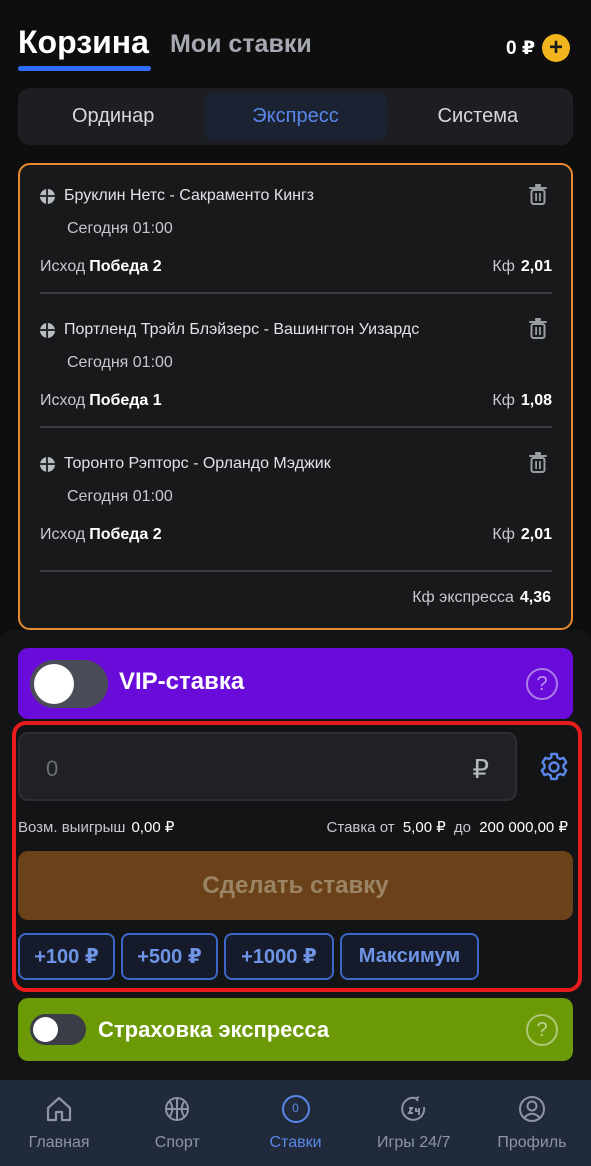 Image resolution: width=591 pixels, height=1166 pixels. Describe the element at coordinates (169, 956) in the screenshot. I see `quick-add-500-button: +500 ₽` at that location.